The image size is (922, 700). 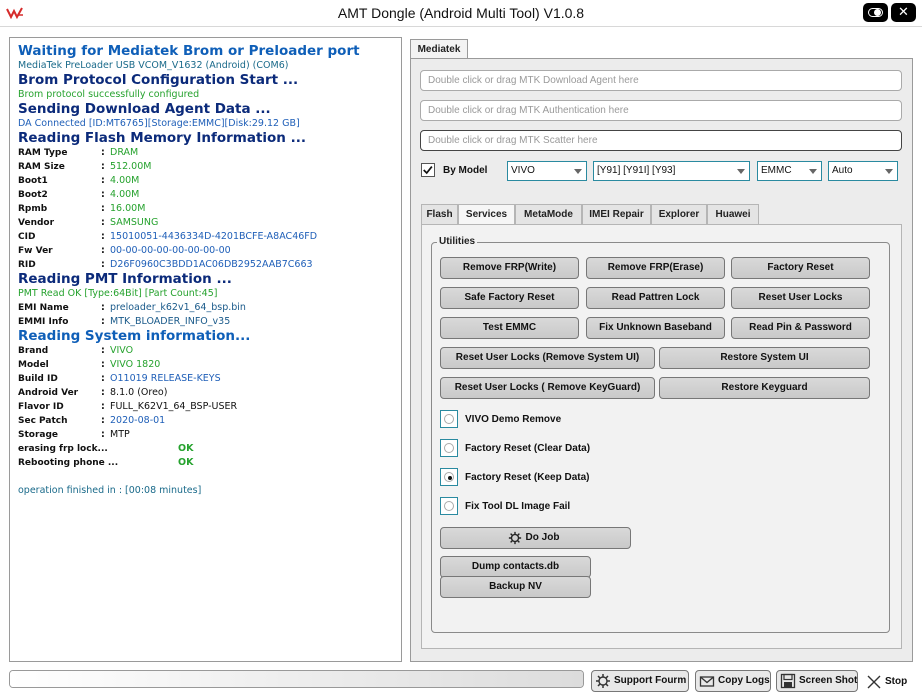 I want to click on window-title: AMT Dongle (Android Multi Tool) V1.0.8, so click(x=461, y=13).